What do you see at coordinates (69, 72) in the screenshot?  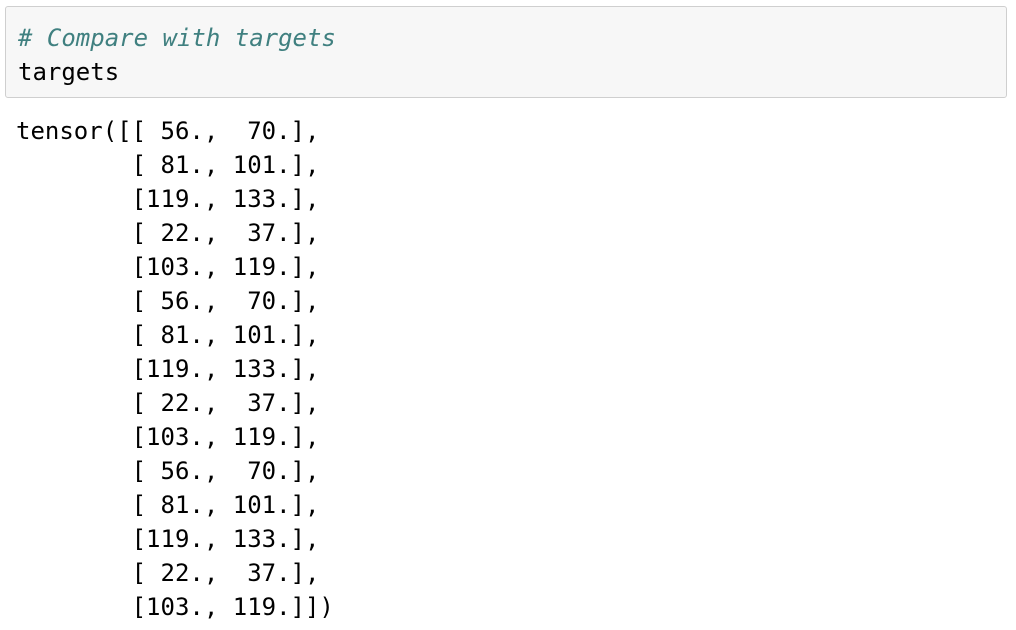 I see `code-line: targets` at bounding box center [69, 72].